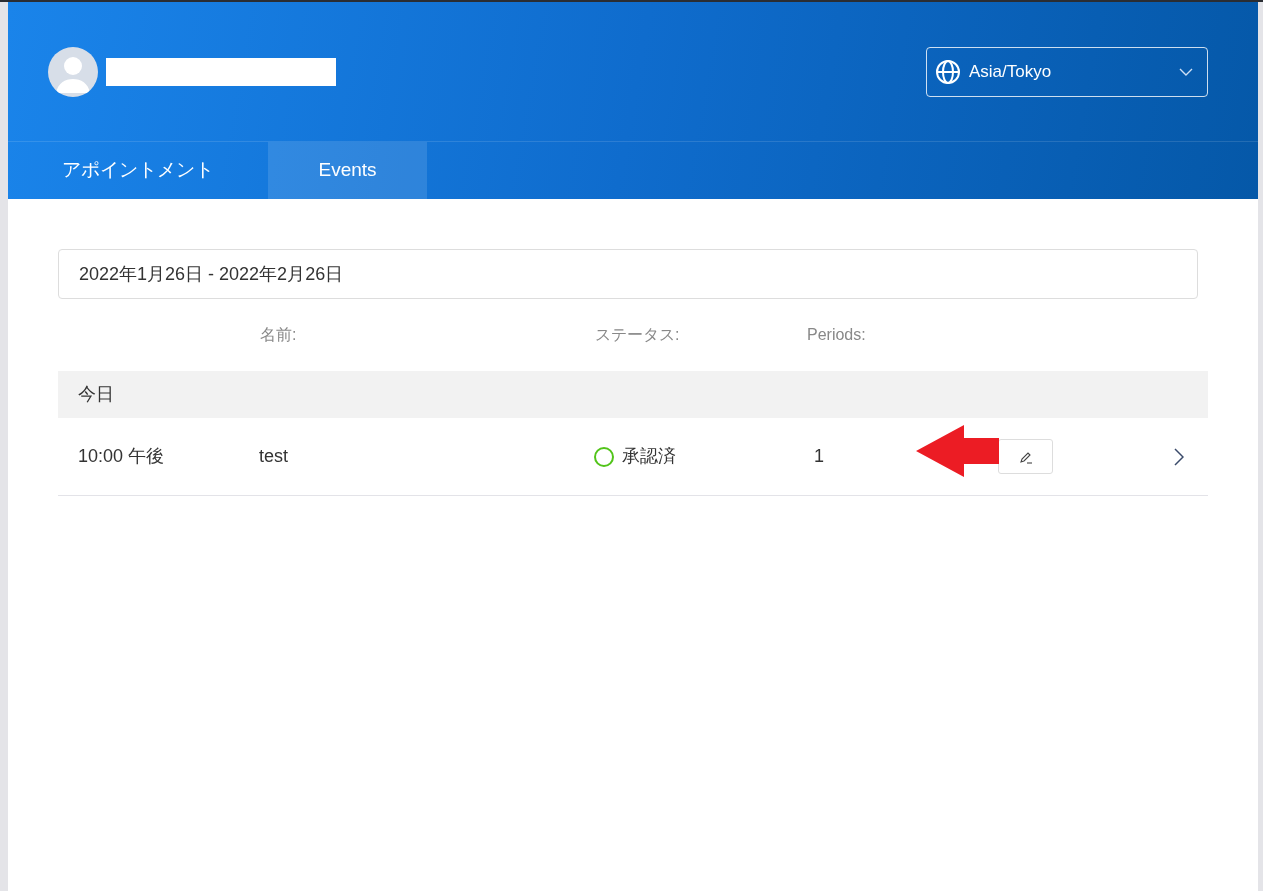  Describe the element at coordinates (1025, 456) in the screenshot. I see `edit-button` at that location.